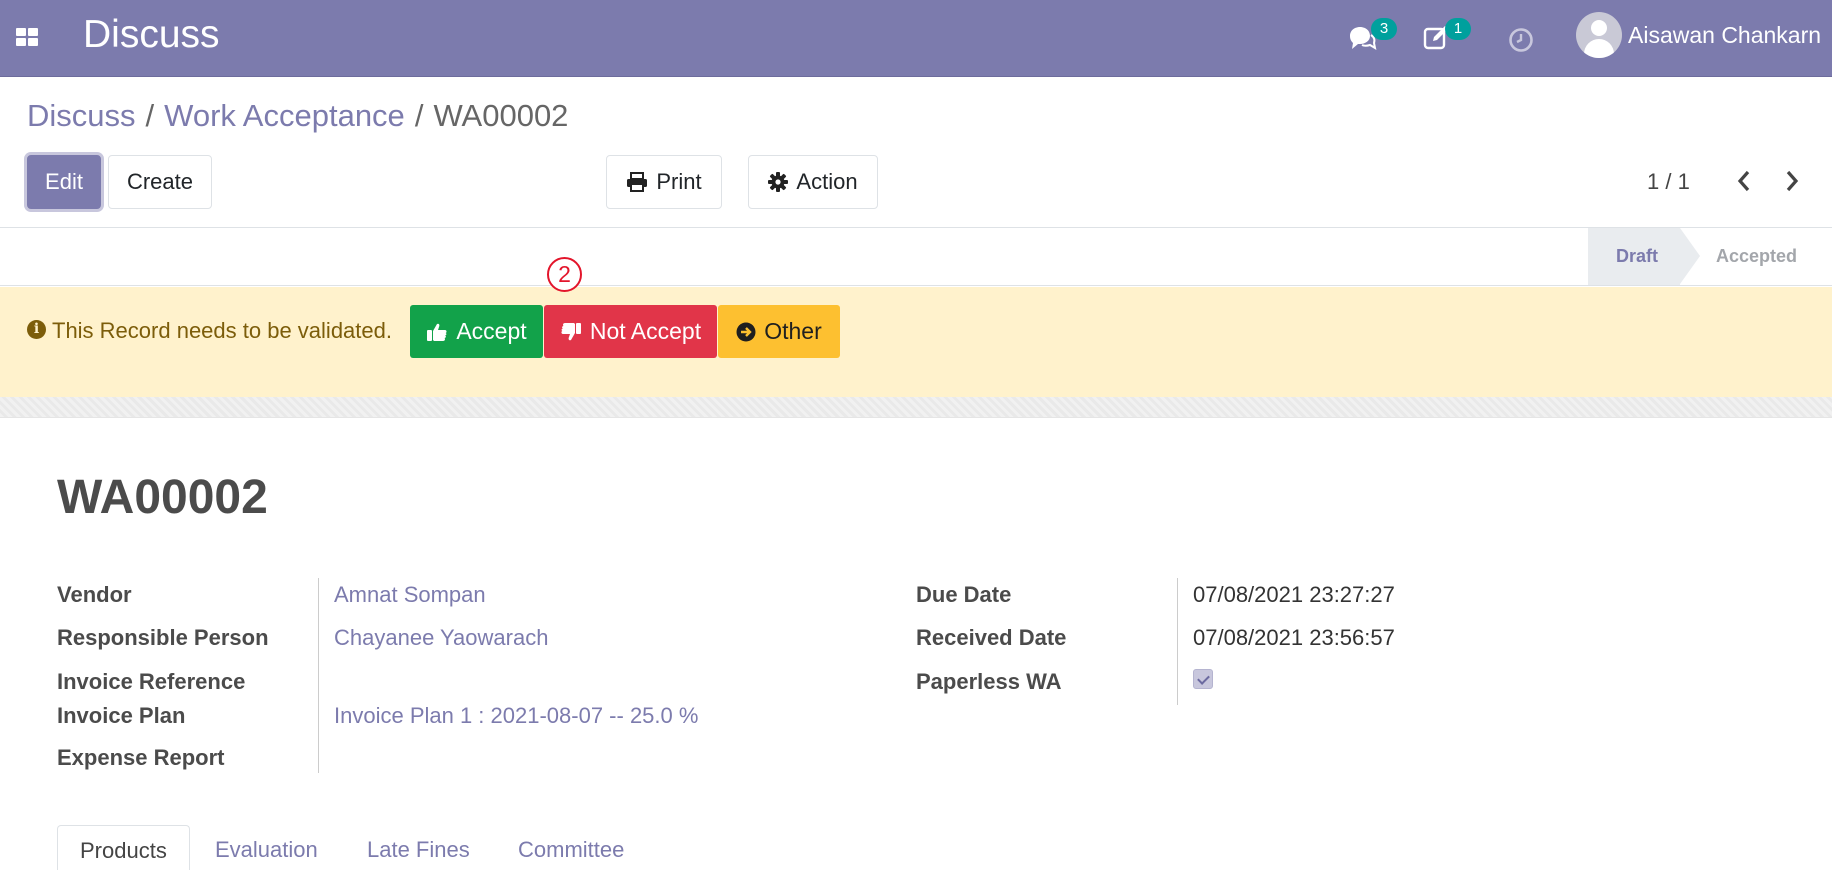 The image size is (1832, 876). I want to click on clock-icon, so click(1521, 40).